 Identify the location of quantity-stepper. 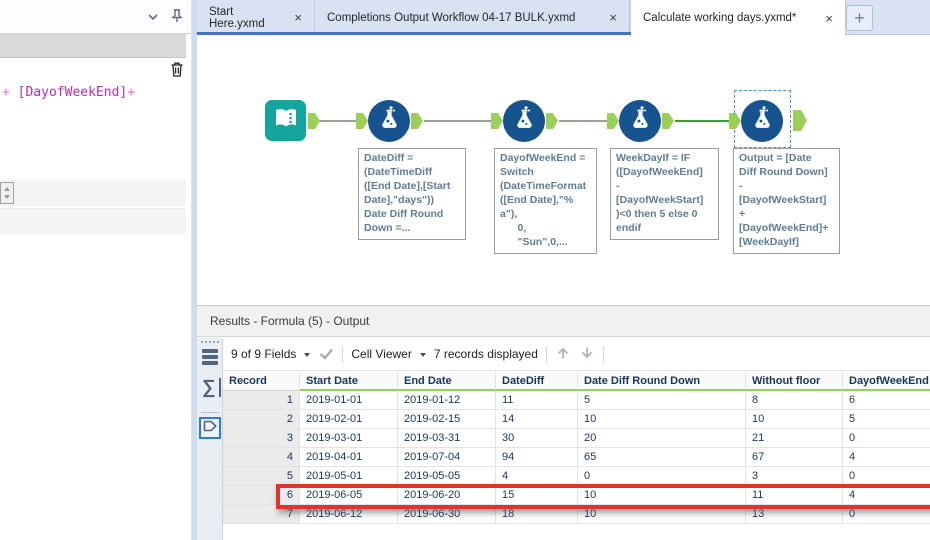
(7, 193).